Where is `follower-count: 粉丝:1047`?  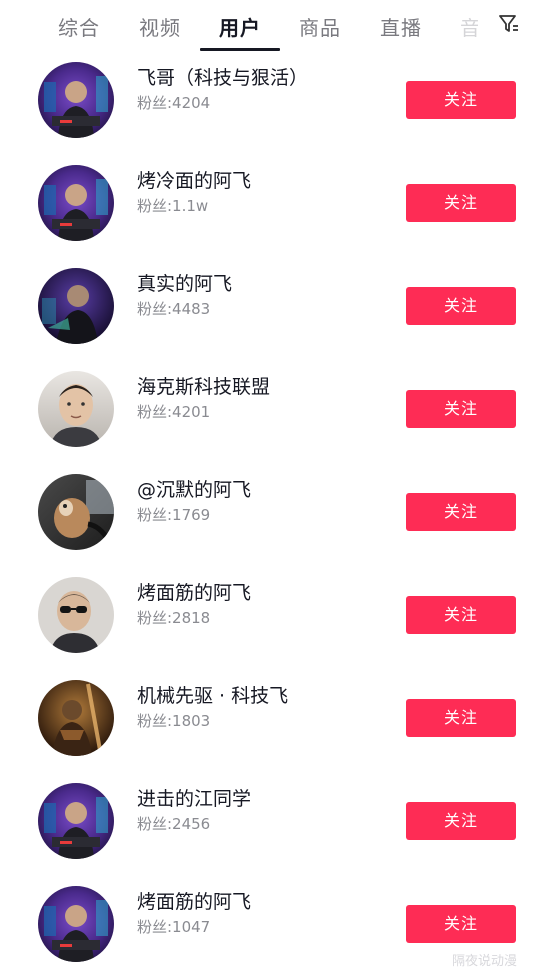
follower-count: 粉丝:1047 is located at coordinates (174, 927).